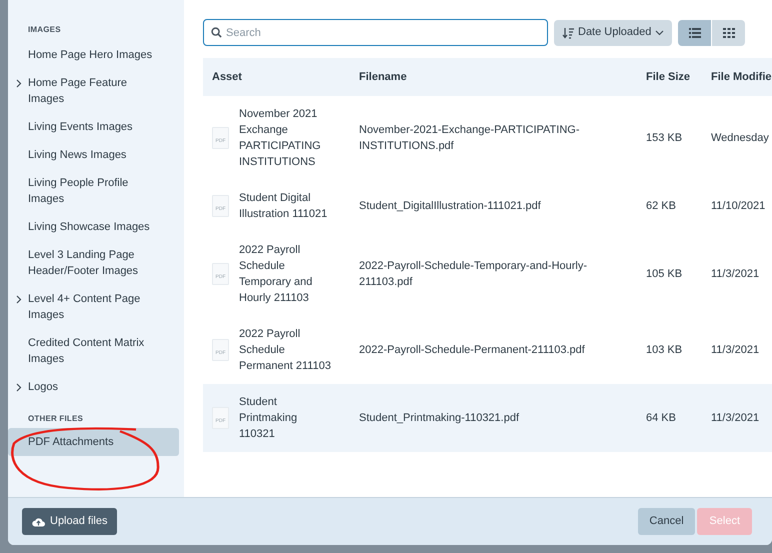 This screenshot has height=553, width=772. I want to click on column-header: Asset, so click(276, 77).